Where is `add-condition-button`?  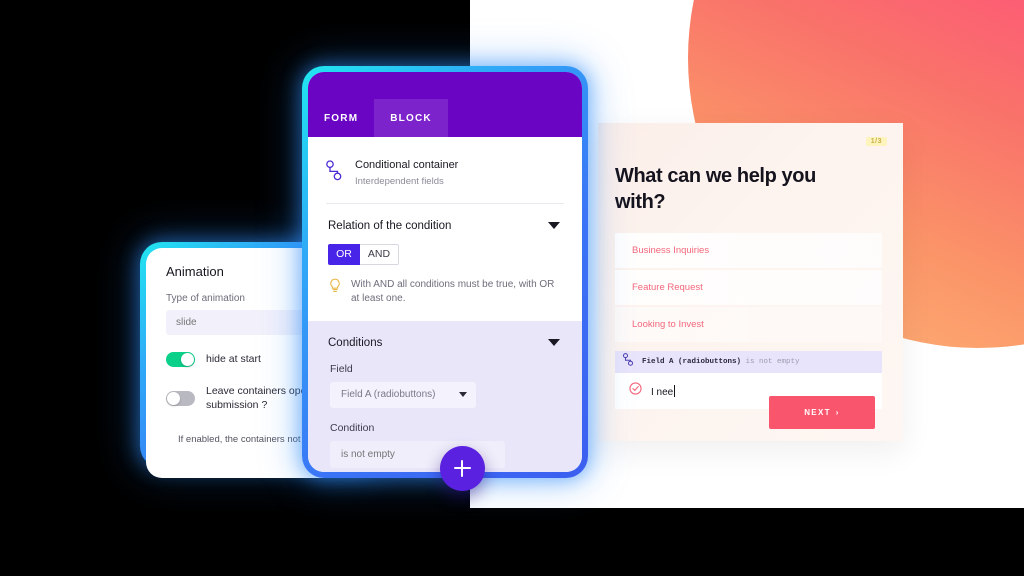 add-condition-button is located at coordinates (462, 468).